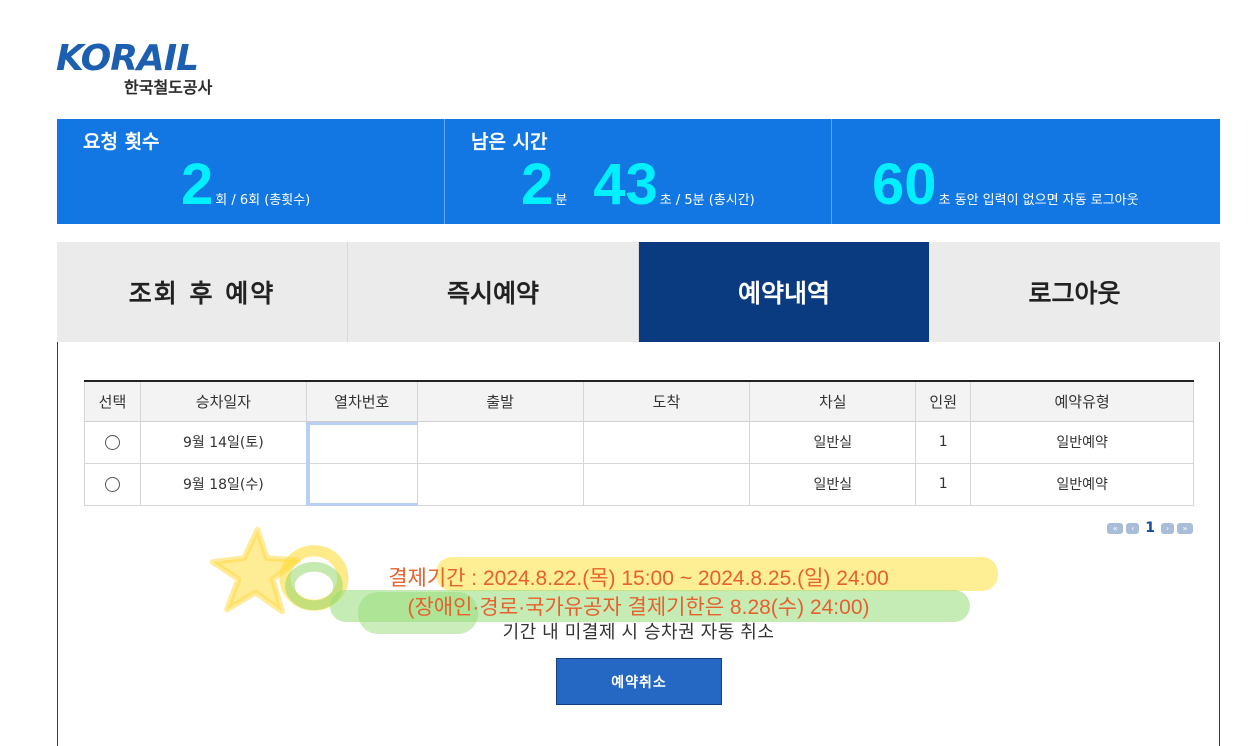 This screenshot has width=1251, height=746. Describe the element at coordinates (1185, 528) in the screenshot. I see `last-page-icon: »` at that location.